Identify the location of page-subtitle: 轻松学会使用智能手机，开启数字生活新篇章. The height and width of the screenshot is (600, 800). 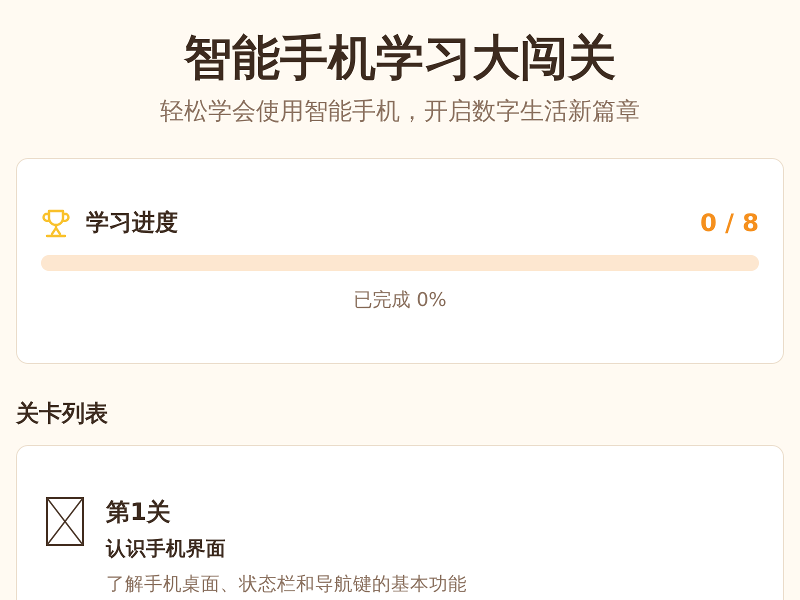
(400, 111).